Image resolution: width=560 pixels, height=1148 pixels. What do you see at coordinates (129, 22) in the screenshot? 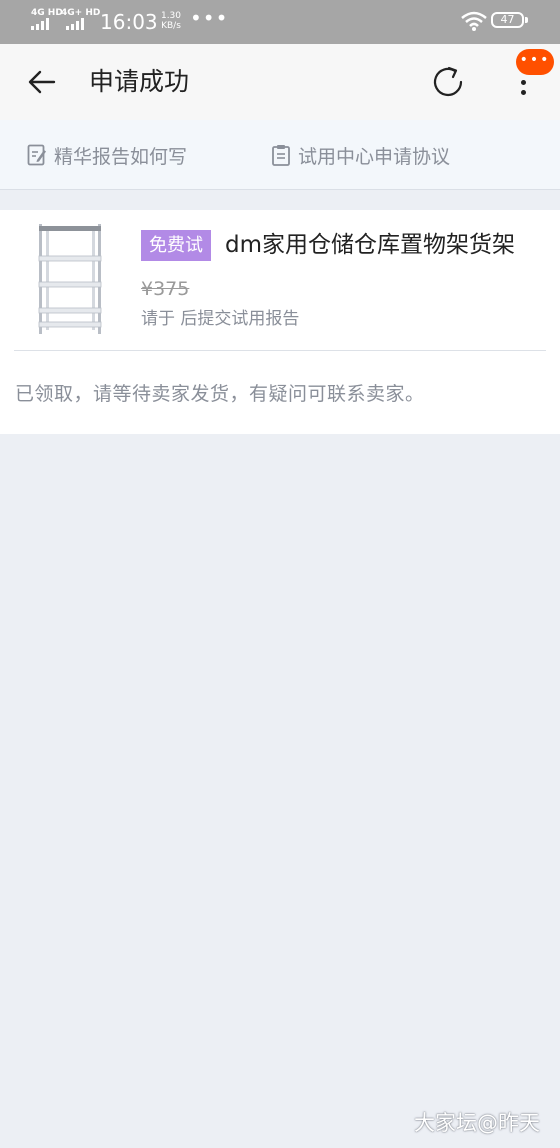
I see `clock: 16:03` at bounding box center [129, 22].